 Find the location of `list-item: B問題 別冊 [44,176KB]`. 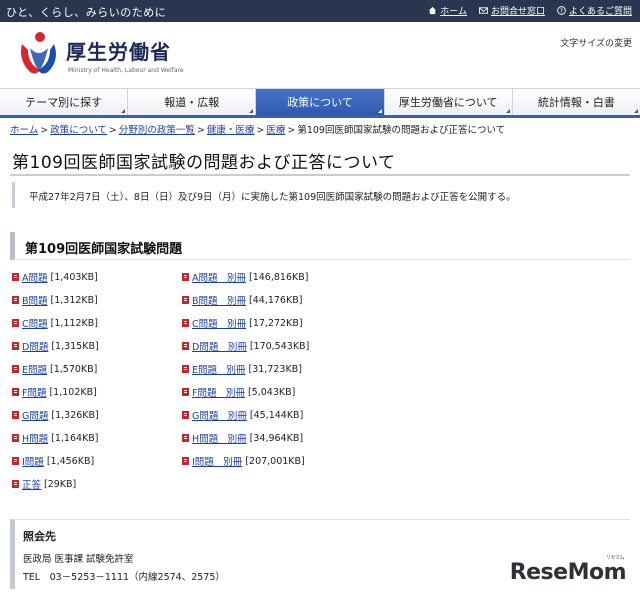

list-item: B問題 別冊 [44,176KB] is located at coordinates (242, 300).